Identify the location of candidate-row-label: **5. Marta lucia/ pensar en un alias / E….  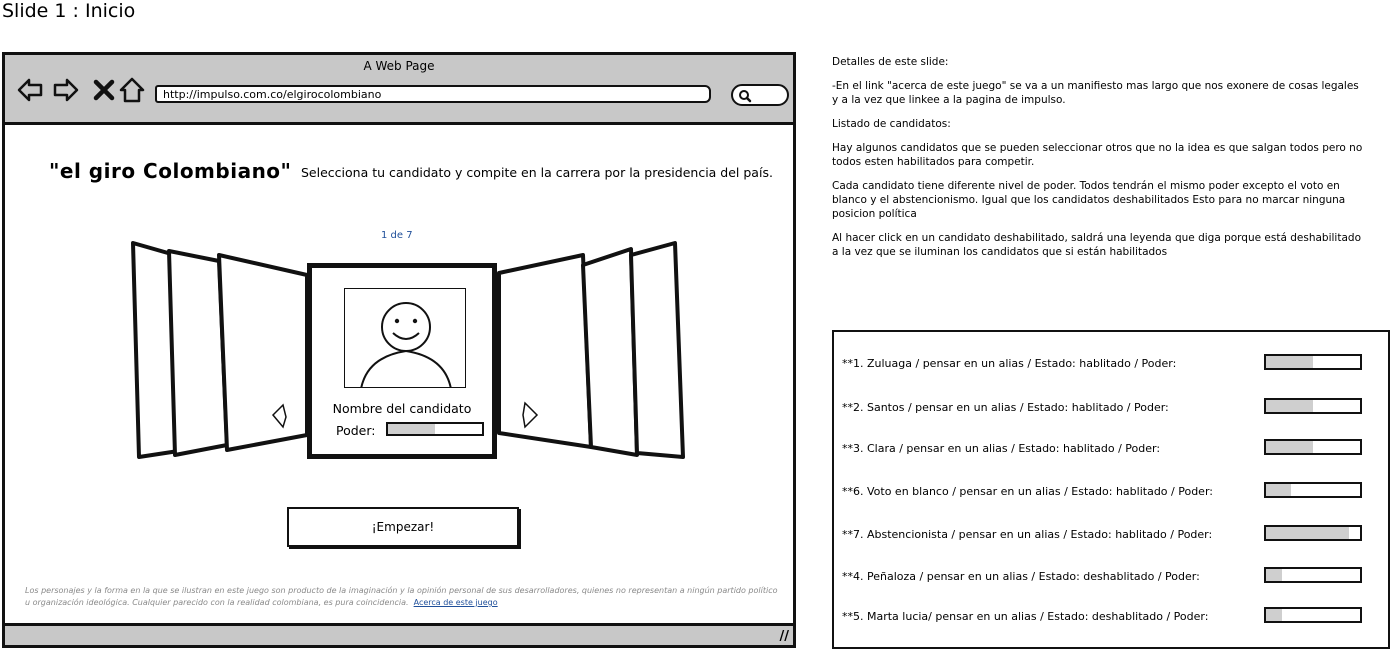
(1025, 616).